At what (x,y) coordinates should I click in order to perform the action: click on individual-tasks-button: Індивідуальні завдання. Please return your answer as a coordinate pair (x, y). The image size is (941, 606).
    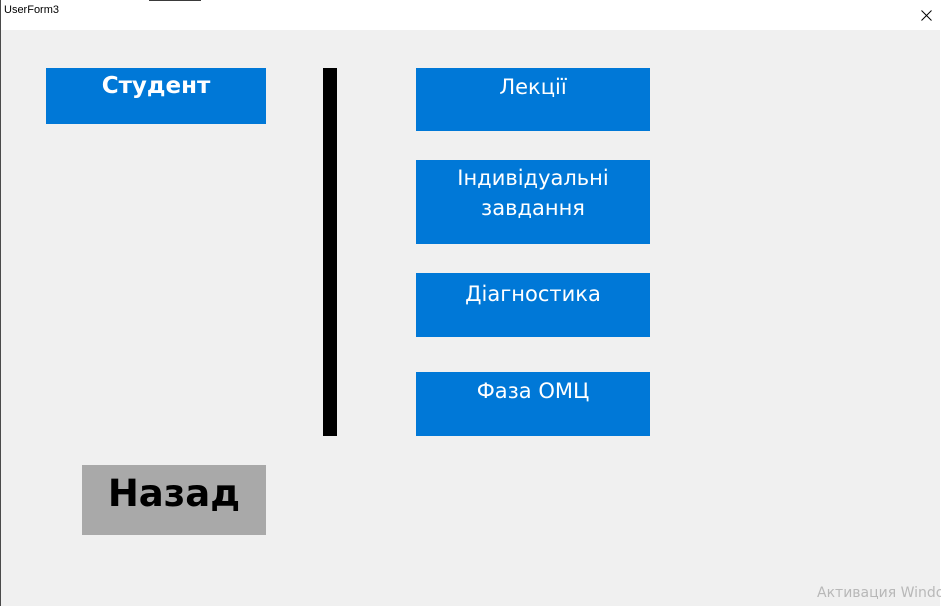
    Looking at the image, I should click on (533, 202).